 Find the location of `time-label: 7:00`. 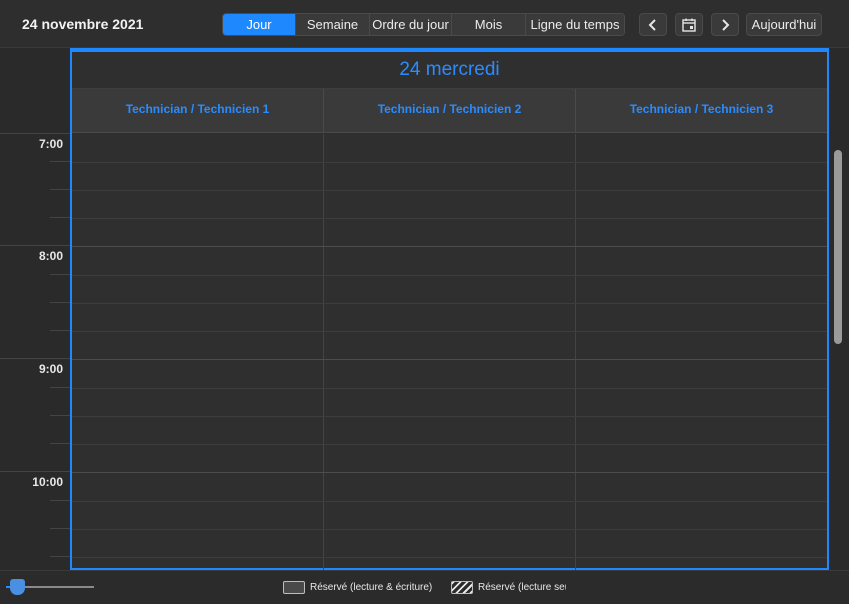

time-label: 7:00 is located at coordinates (50, 144).